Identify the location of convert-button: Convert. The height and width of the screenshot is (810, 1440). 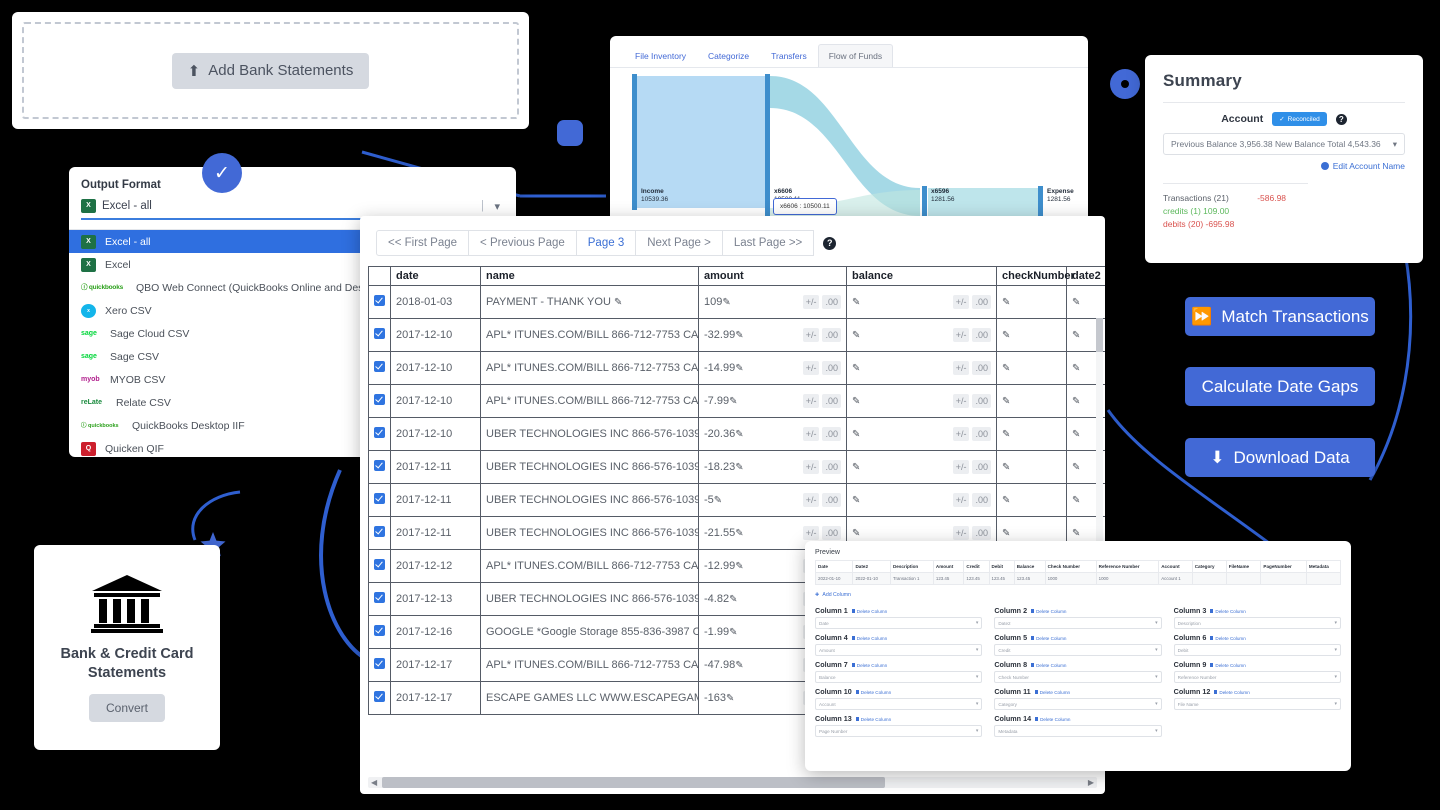
(127, 708).